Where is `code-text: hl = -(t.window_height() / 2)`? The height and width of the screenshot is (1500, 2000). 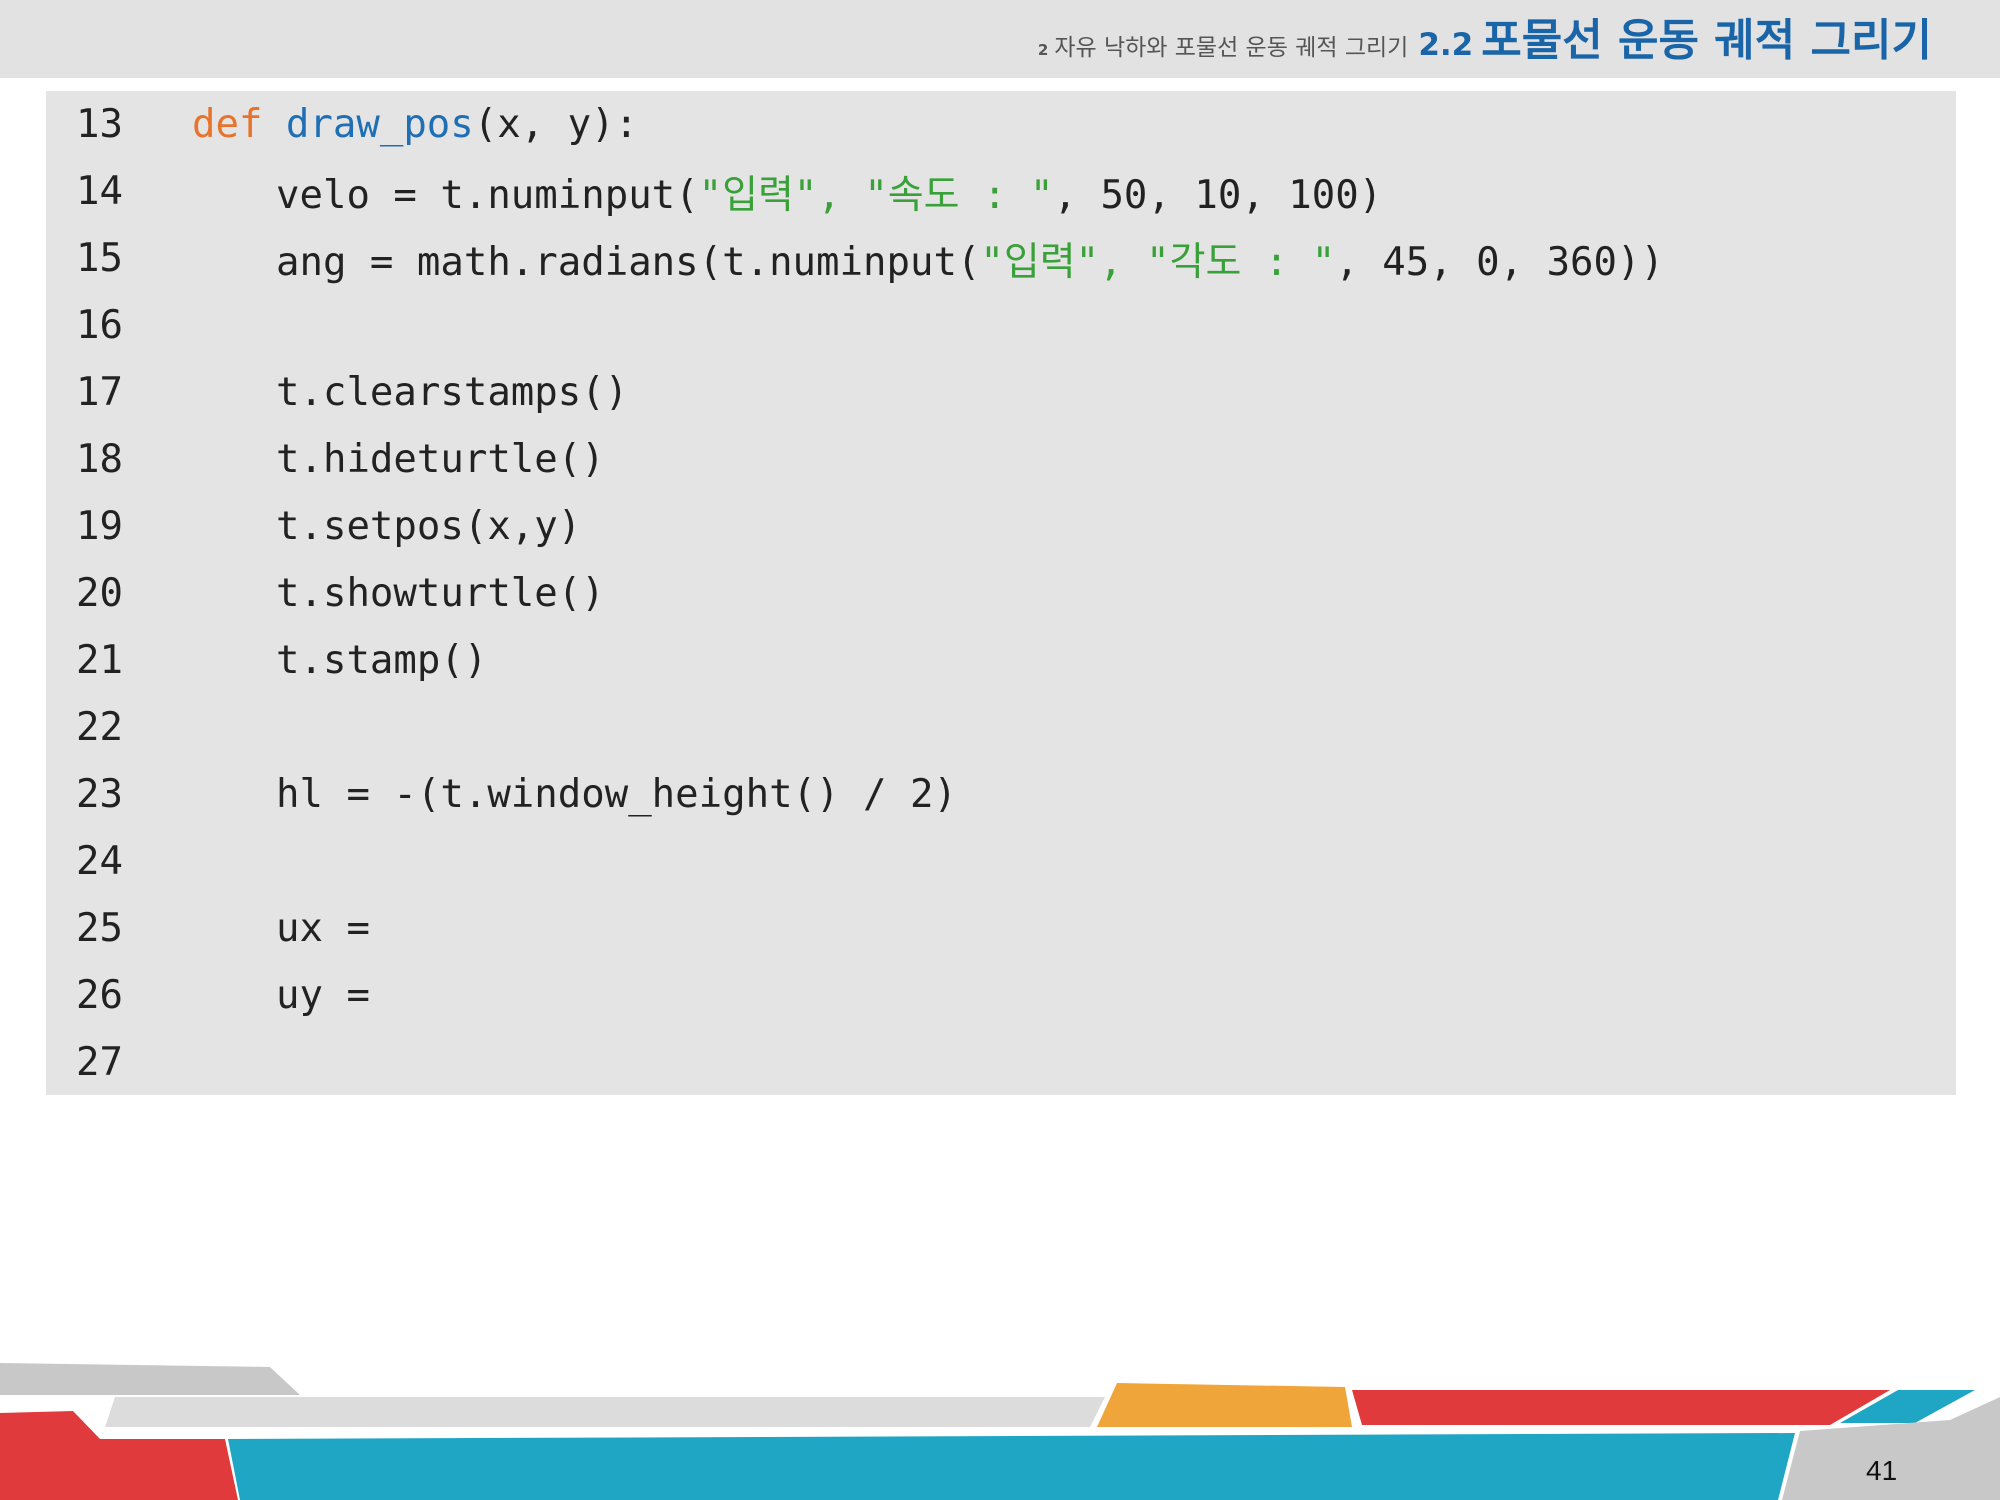
code-text: hl = -(t.window_height() / 2) is located at coordinates (616, 794).